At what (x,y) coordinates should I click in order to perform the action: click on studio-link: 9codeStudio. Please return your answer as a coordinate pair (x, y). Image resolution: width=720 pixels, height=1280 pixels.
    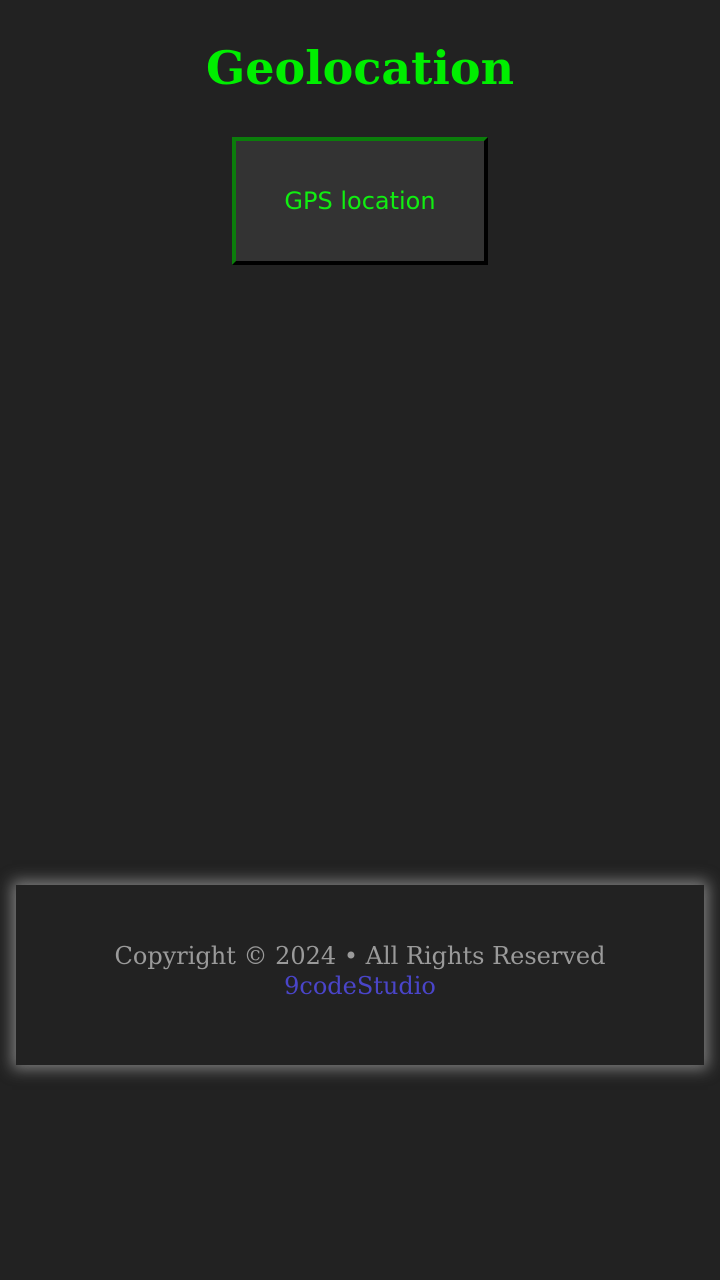
    Looking at the image, I should click on (360, 986).